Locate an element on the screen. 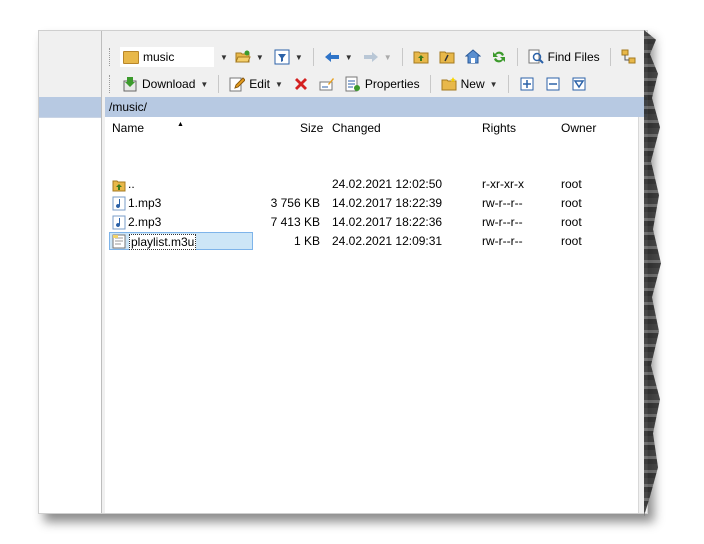 This screenshot has height=544, width=704. file-changed: 24.02.2021 12:09:31 is located at coordinates (387, 241).